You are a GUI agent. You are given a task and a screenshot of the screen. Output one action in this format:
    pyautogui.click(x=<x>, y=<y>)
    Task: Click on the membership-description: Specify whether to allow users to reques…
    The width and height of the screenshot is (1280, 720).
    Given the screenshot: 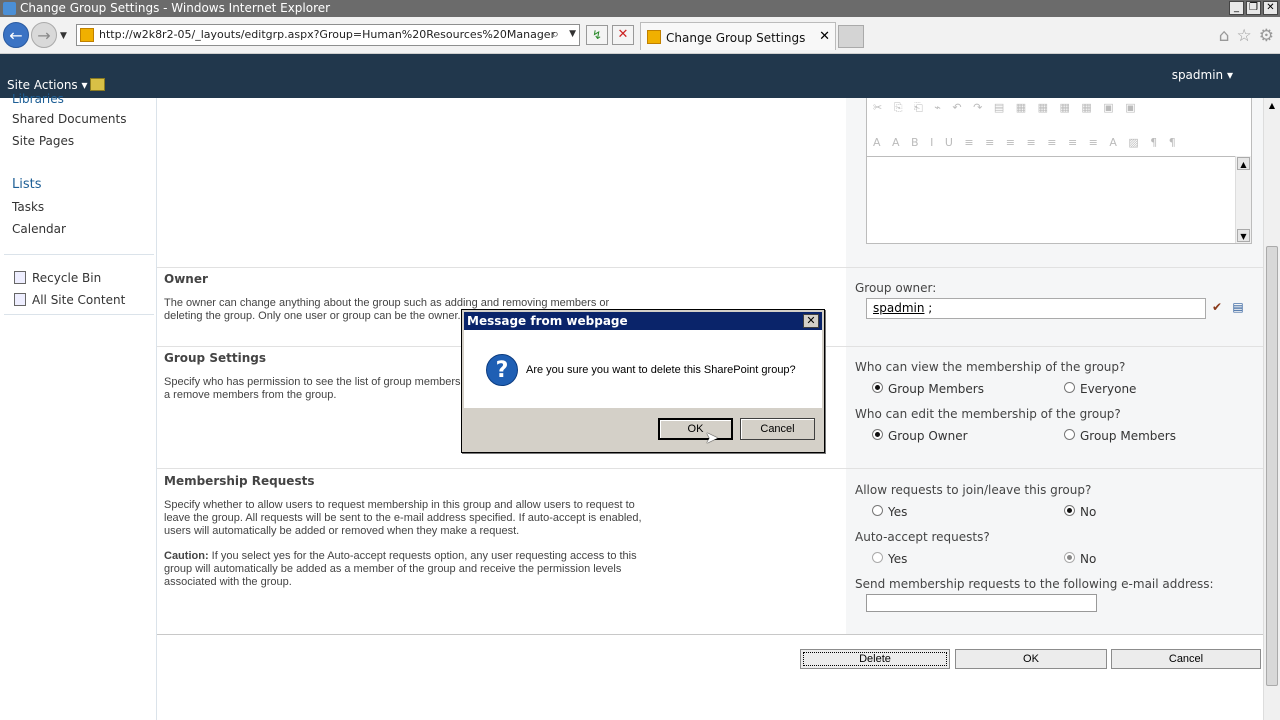 What is the action you would take?
    pyautogui.click(x=403, y=518)
    